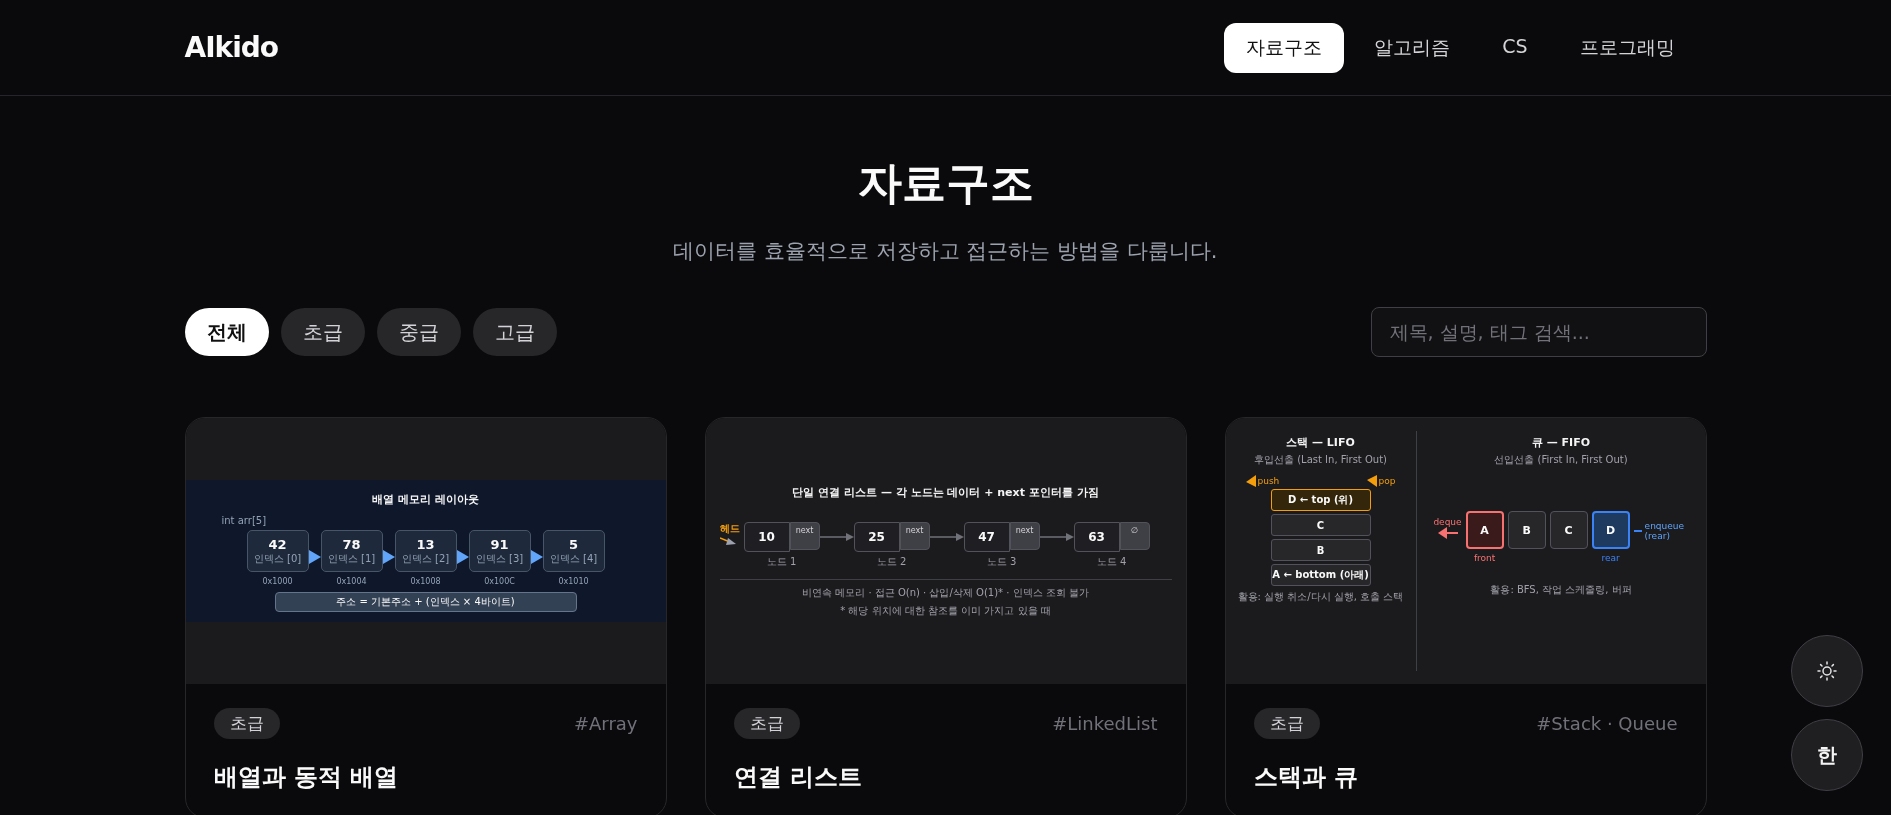 The image size is (1891, 815). What do you see at coordinates (1320, 460) in the screenshot?
I see `diagram-subtitle: 후입선출 (Last In, First Out)` at bounding box center [1320, 460].